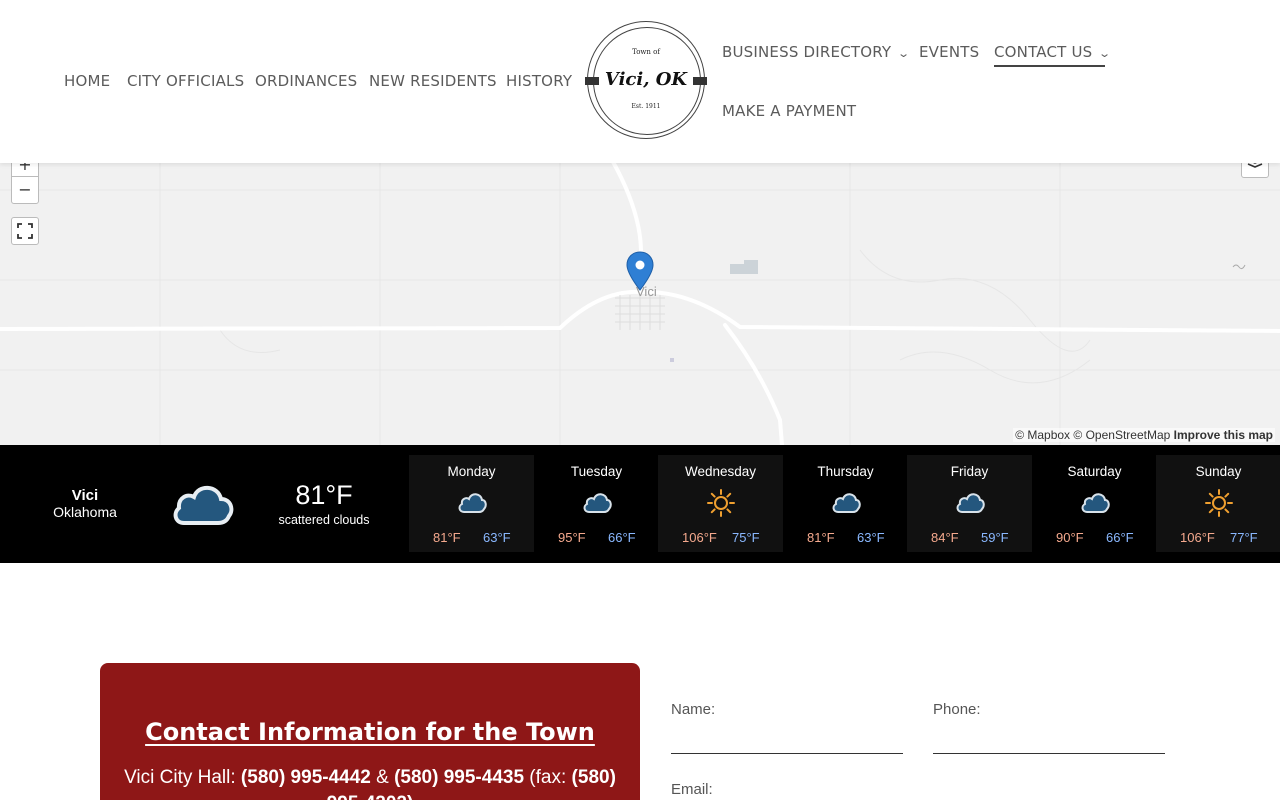  What do you see at coordinates (1049, 739) in the screenshot?
I see `phone-field` at bounding box center [1049, 739].